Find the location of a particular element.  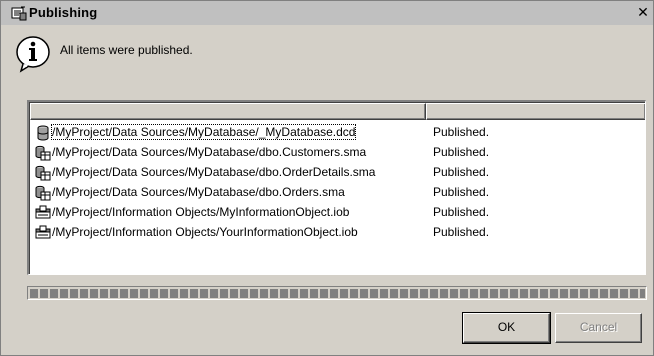

progress-bar is located at coordinates (337, 293).